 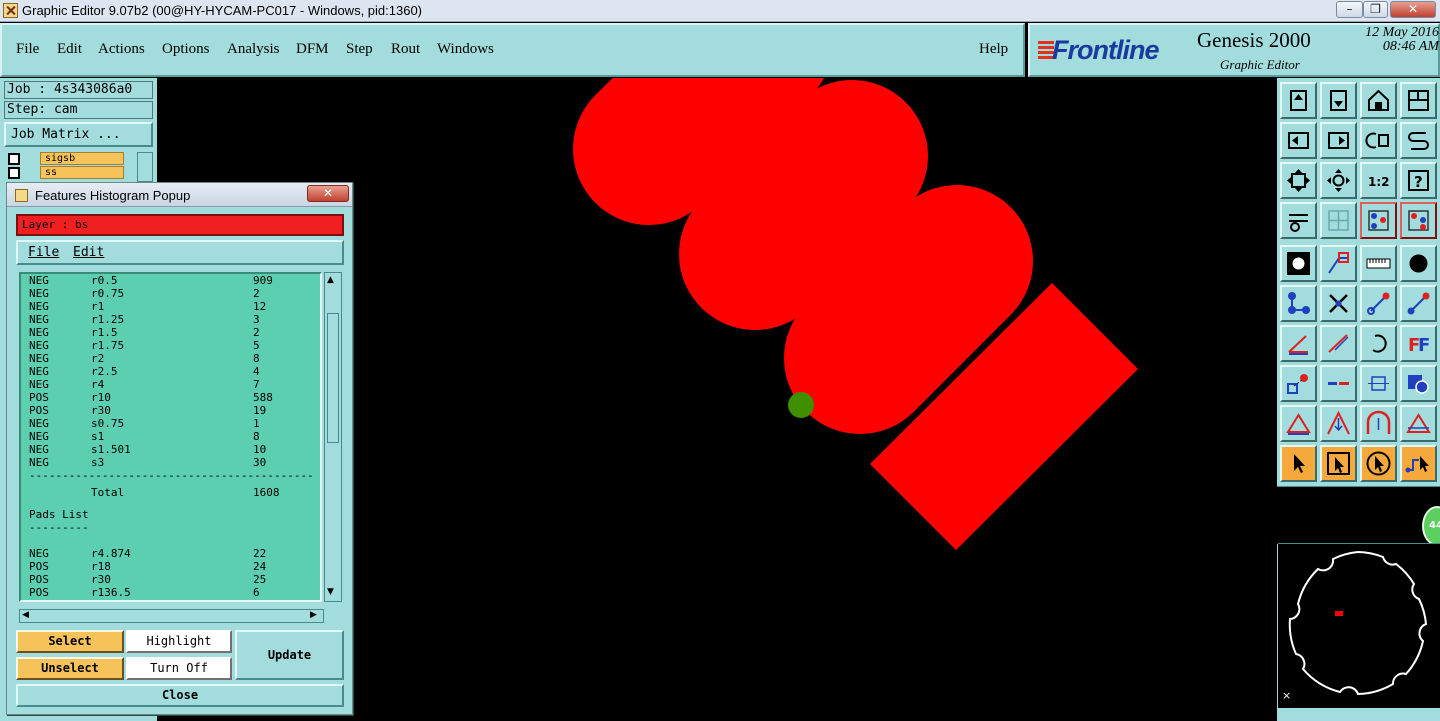 I want to click on tool-connect-icon, so click(x=1298, y=303).